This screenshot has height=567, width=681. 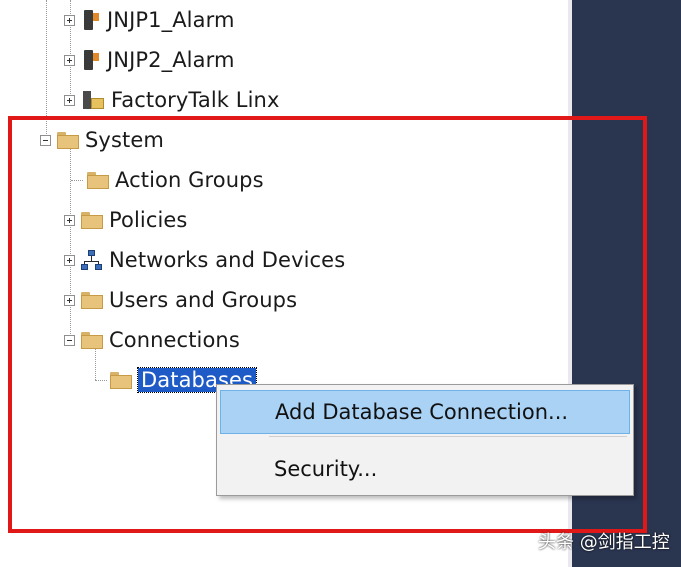 I want to click on tree-node-label: FactoryTalk Linx, so click(x=195, y=100).